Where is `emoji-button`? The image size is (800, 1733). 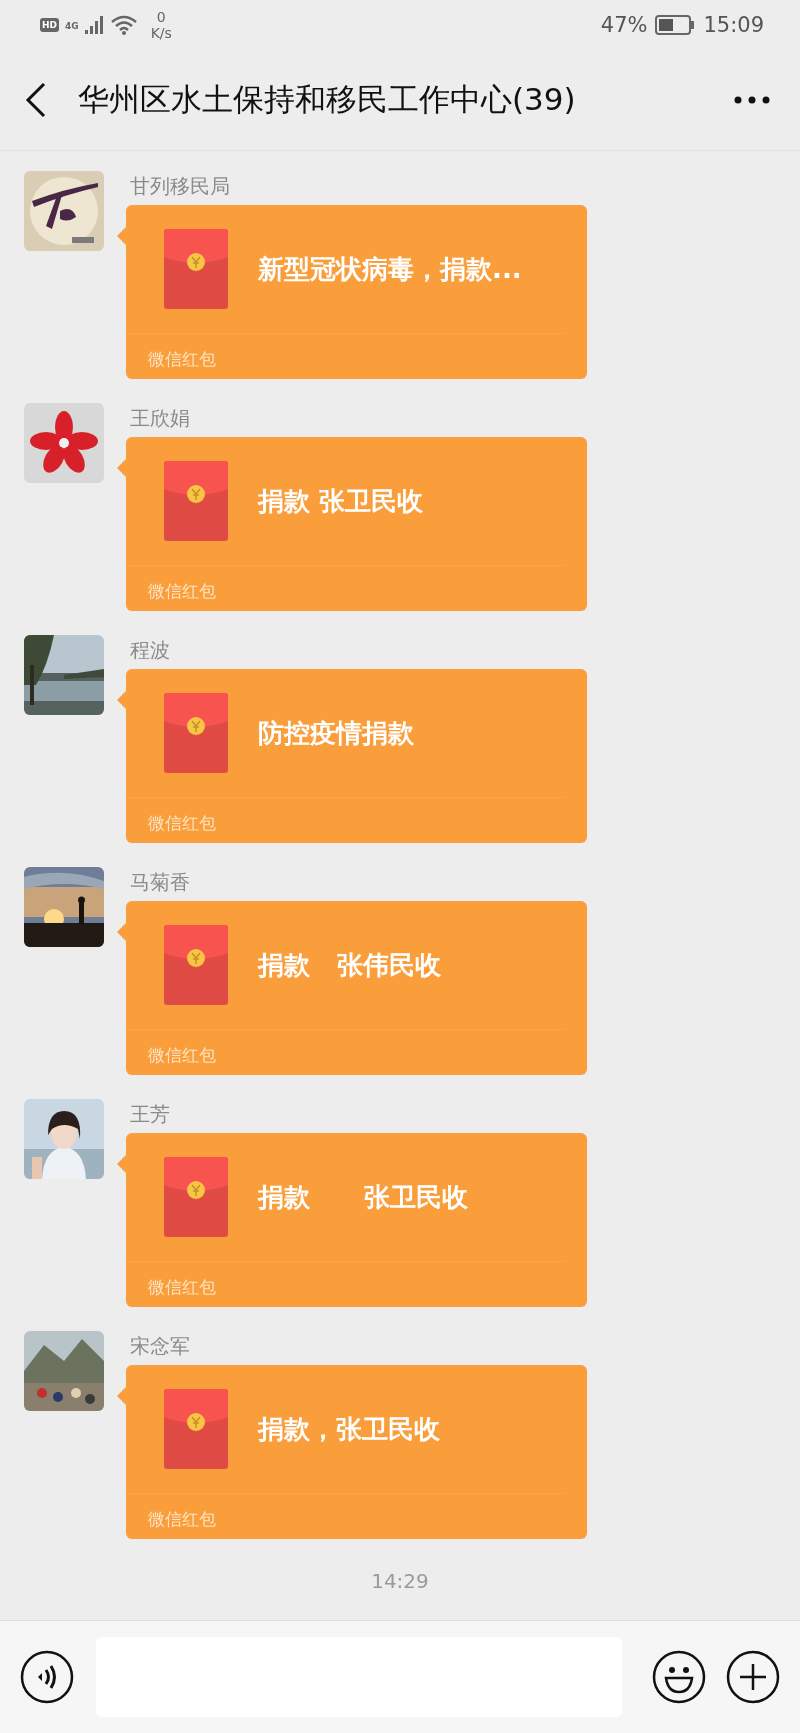
emoji-button is located at coordinates (679, 1677).